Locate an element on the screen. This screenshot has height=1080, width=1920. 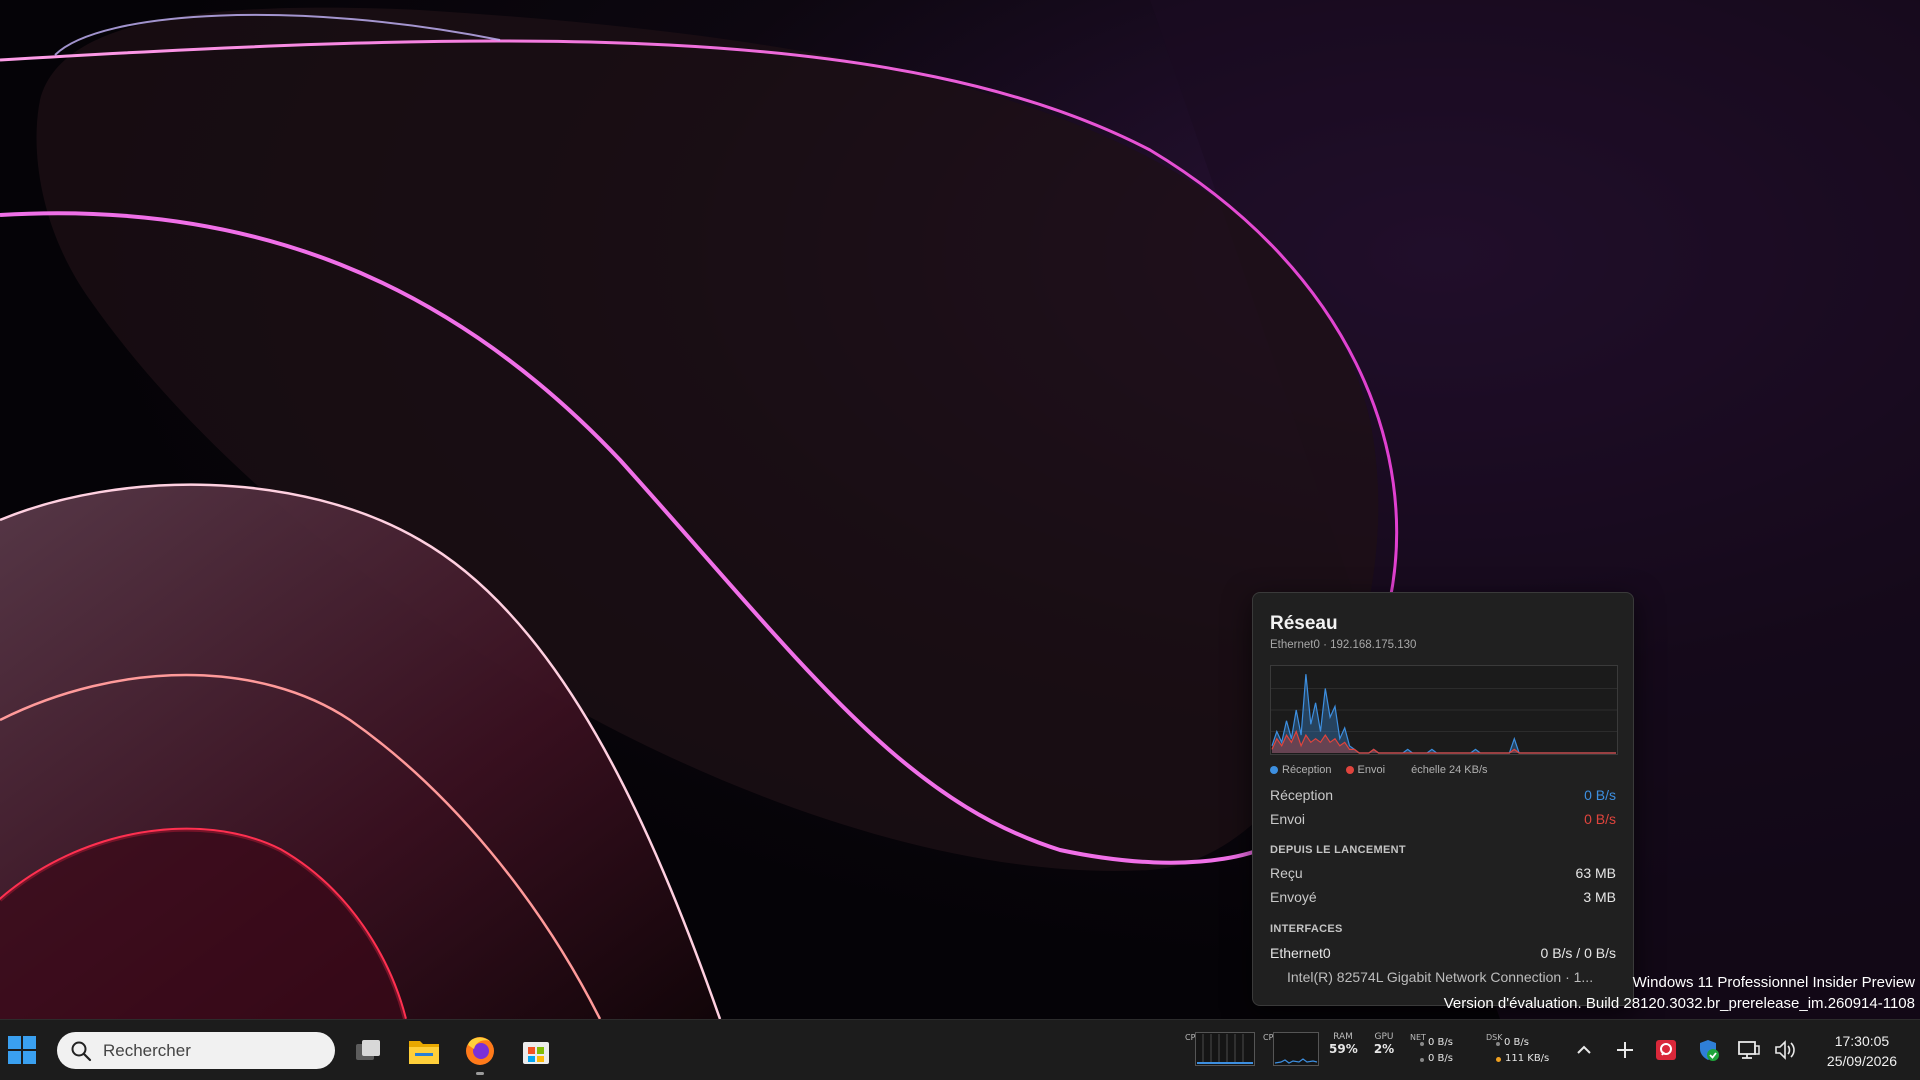
legend-receive: Réception is located at coordinates (1301, 770).